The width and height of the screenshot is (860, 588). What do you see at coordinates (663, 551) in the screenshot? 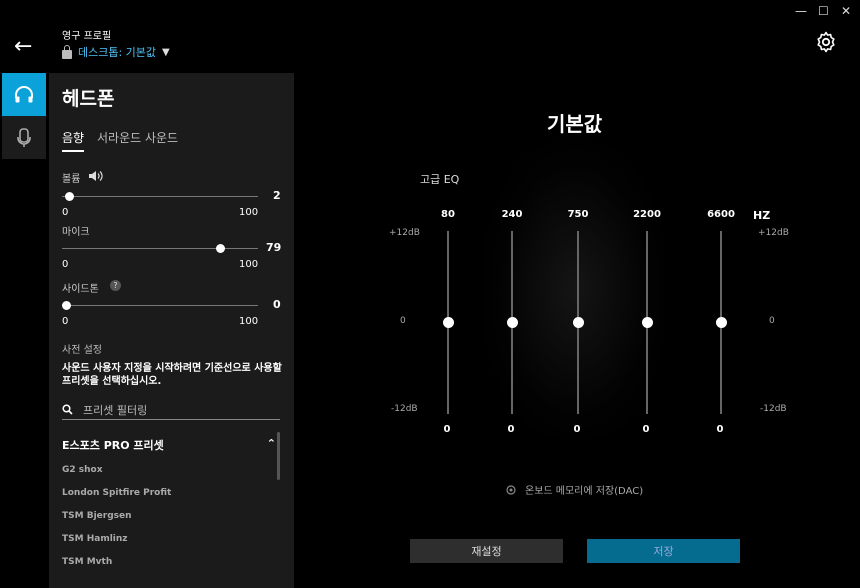
I see `save-button: 저장` at bounding box center [663, 551].